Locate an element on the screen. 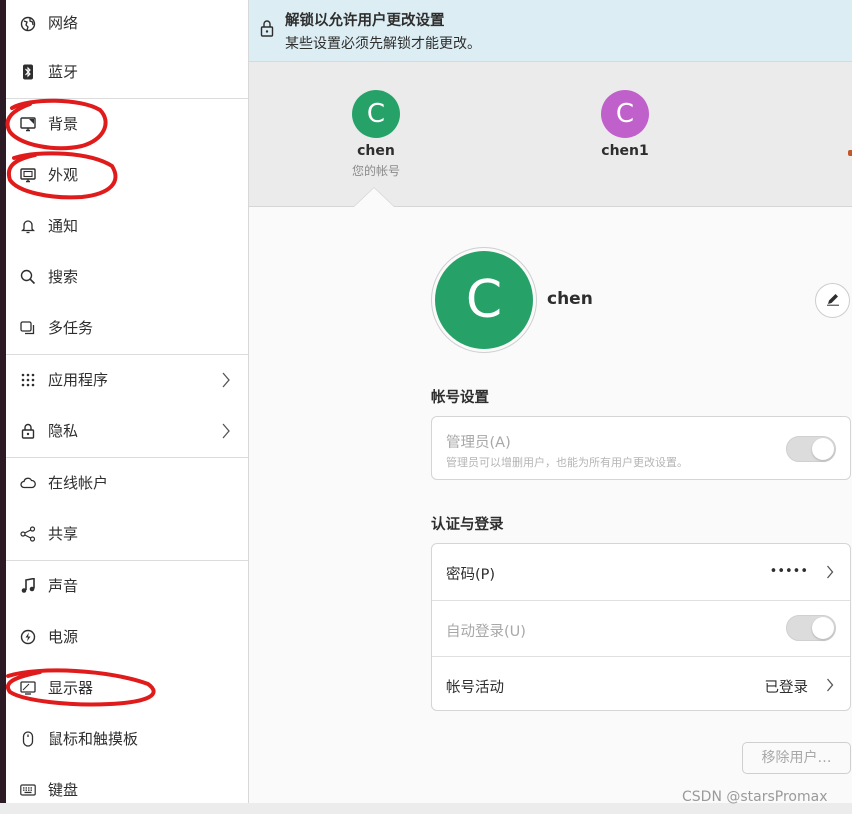  sidebar-item-label: 隐私 is located at coordinates (63, 431).